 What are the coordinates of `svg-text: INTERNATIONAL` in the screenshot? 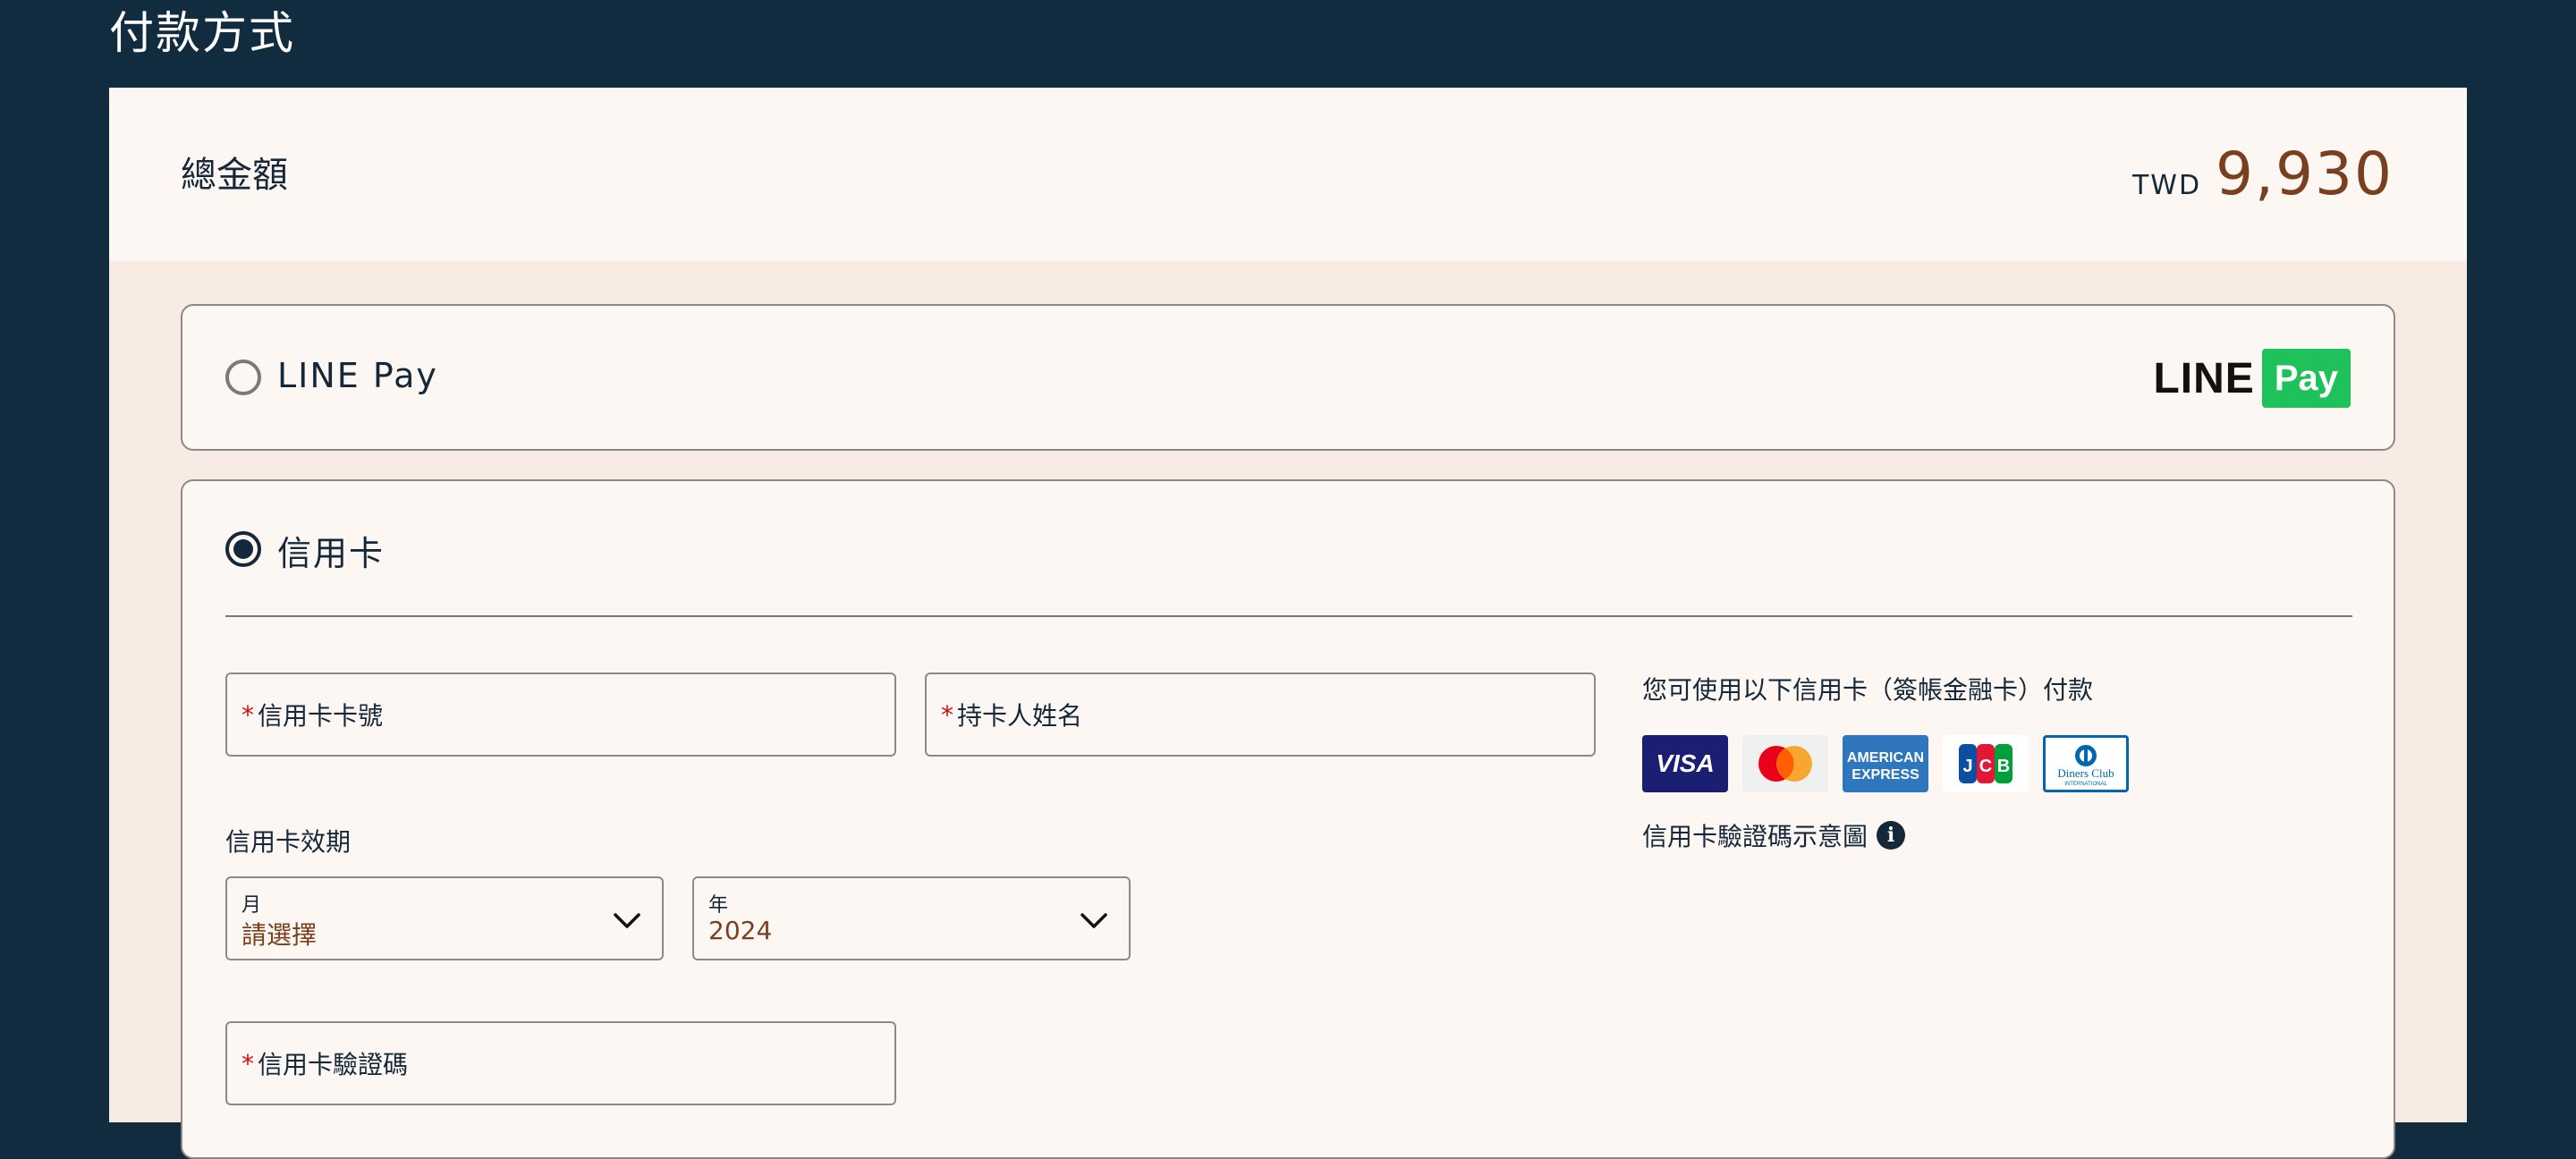 It's located at (2085, 784).